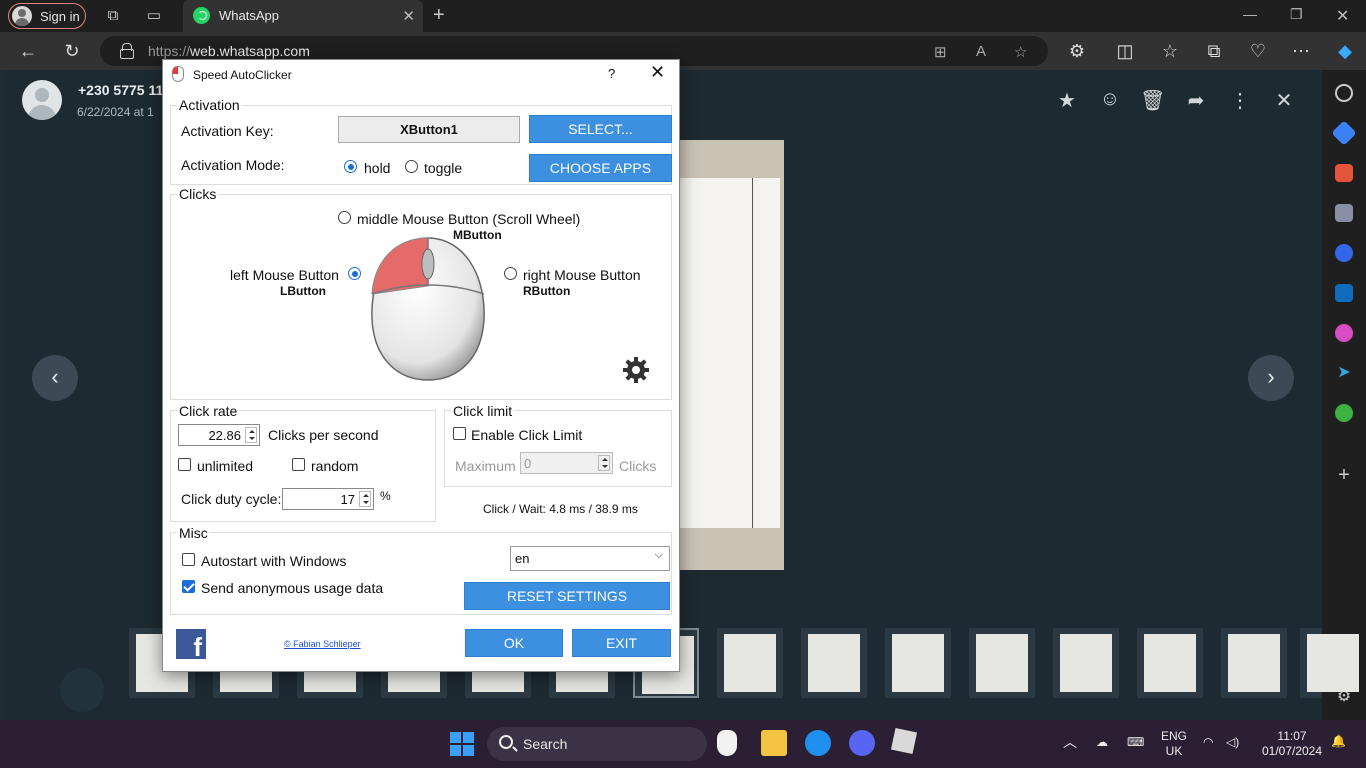 The height and width of the screenshot is (768, 1366). I want to click on add-sidebar-icon: +, so click(1344, 475).